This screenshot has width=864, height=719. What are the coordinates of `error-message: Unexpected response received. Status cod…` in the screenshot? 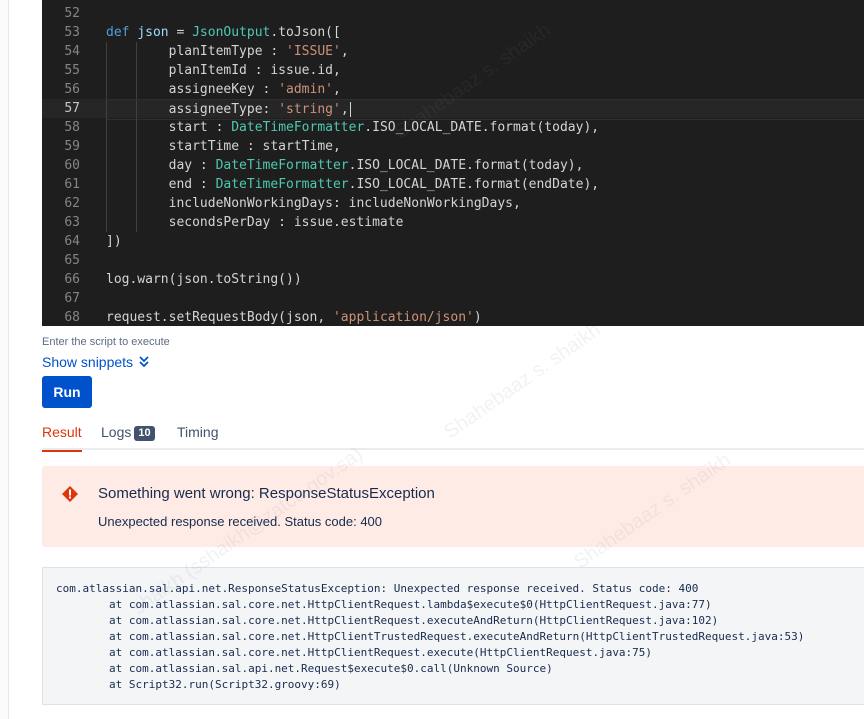 It's located at (240, 521).